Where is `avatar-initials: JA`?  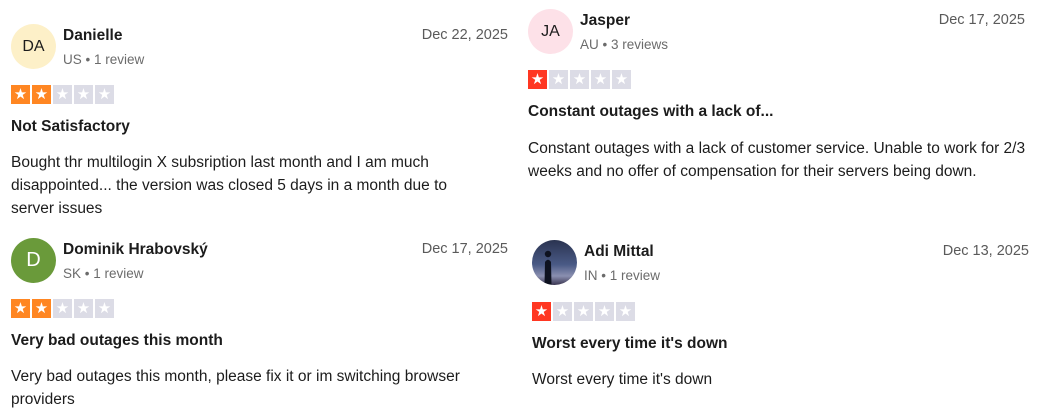
avatar-initials: JA is located at coordinates (550, 31).